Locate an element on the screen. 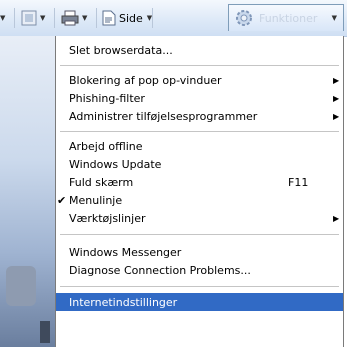 Image resolution: width=347 pixels, height=347 pixels. menu-item-popup-blocker: Blokering af pop op-vinduer ▶ is located at coordinates (199, 80).